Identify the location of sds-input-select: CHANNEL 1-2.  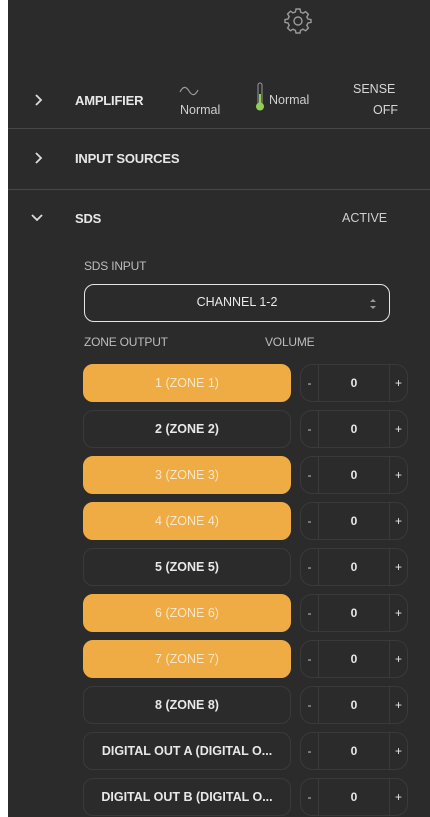
(237, 303).